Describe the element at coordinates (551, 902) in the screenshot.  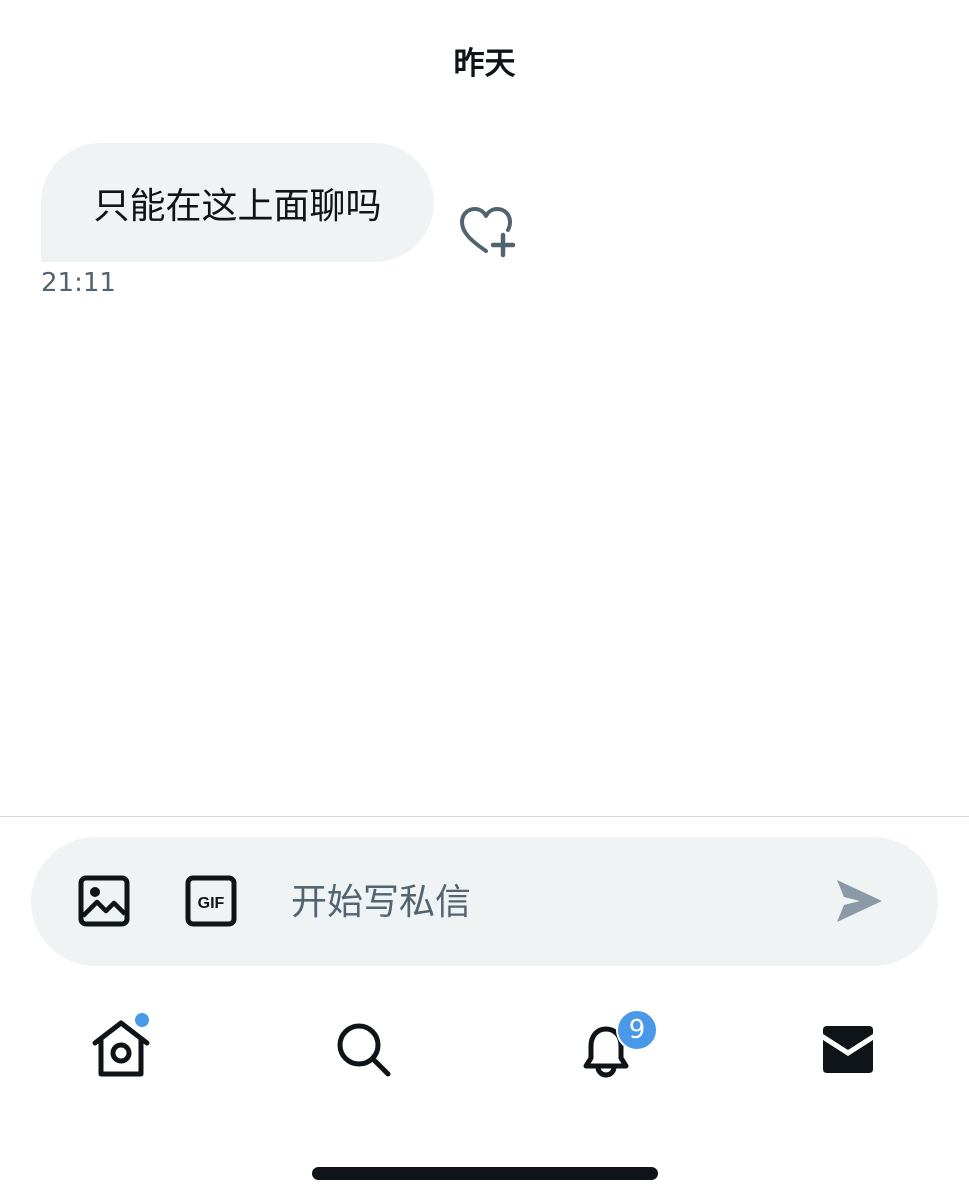
I see `message-input` at that location.